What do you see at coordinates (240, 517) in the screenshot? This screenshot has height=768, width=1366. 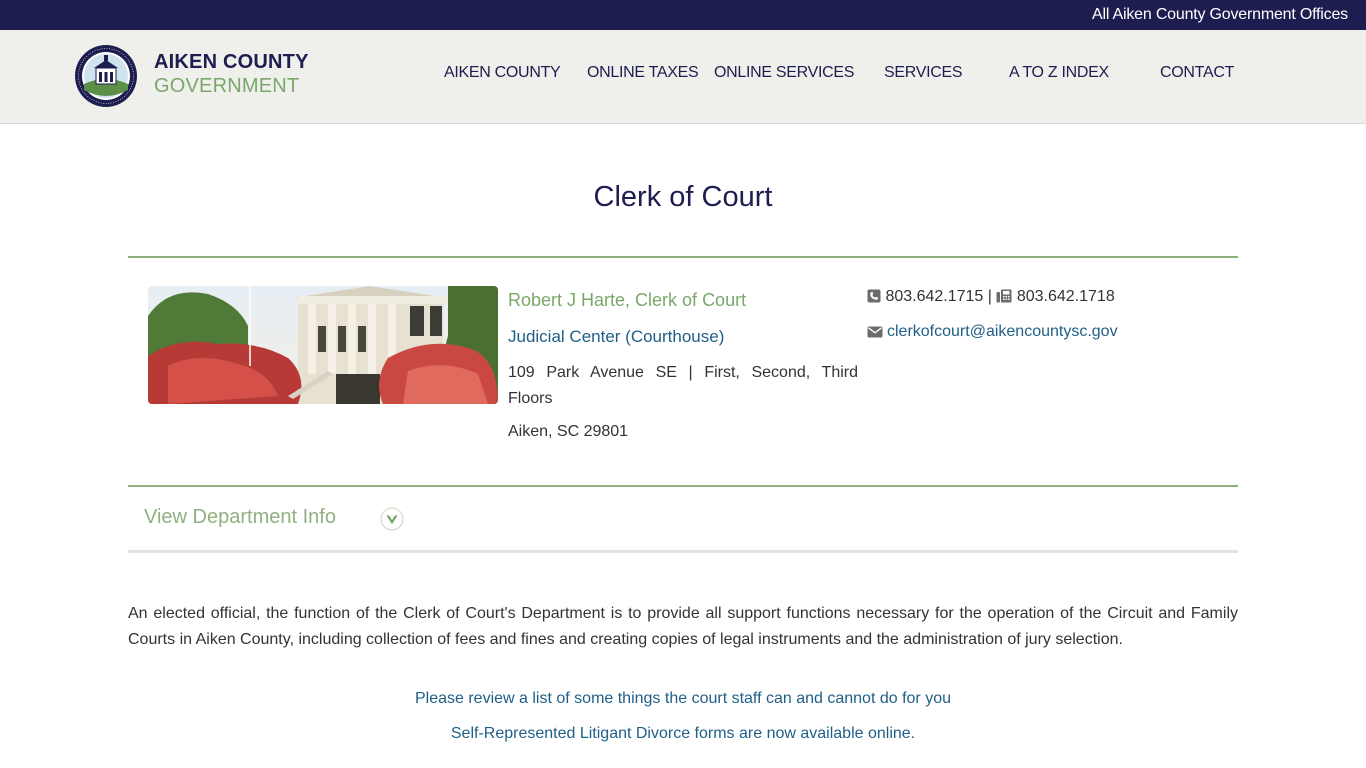 I see `view-department-info-toggle: View Department Info` at bounding box center [240, 517].